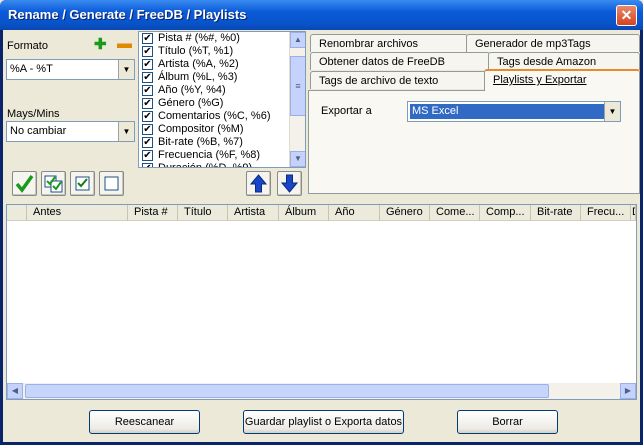 The height and width of the screenshot is (445, 643). Describe the element at coordinates (405, 213) in the screenshot. I see `grid-col: Género` at that location.